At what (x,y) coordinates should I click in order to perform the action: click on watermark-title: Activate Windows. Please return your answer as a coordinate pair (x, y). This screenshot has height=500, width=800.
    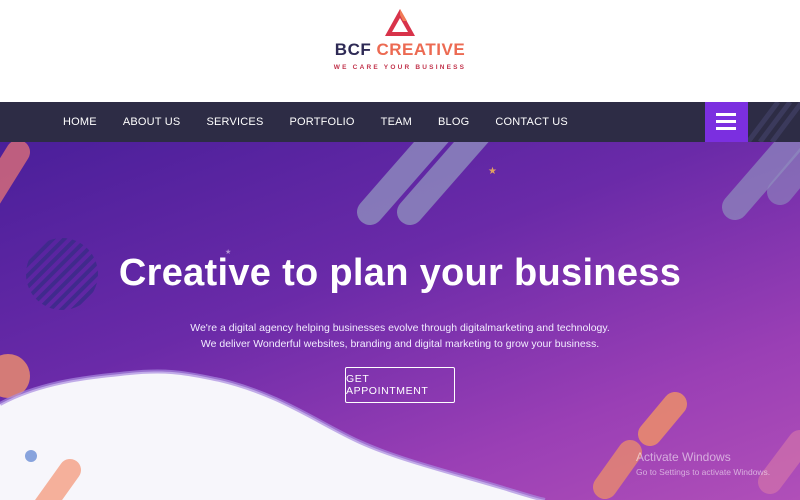
    Looking at the image, I should click on (683, 457).